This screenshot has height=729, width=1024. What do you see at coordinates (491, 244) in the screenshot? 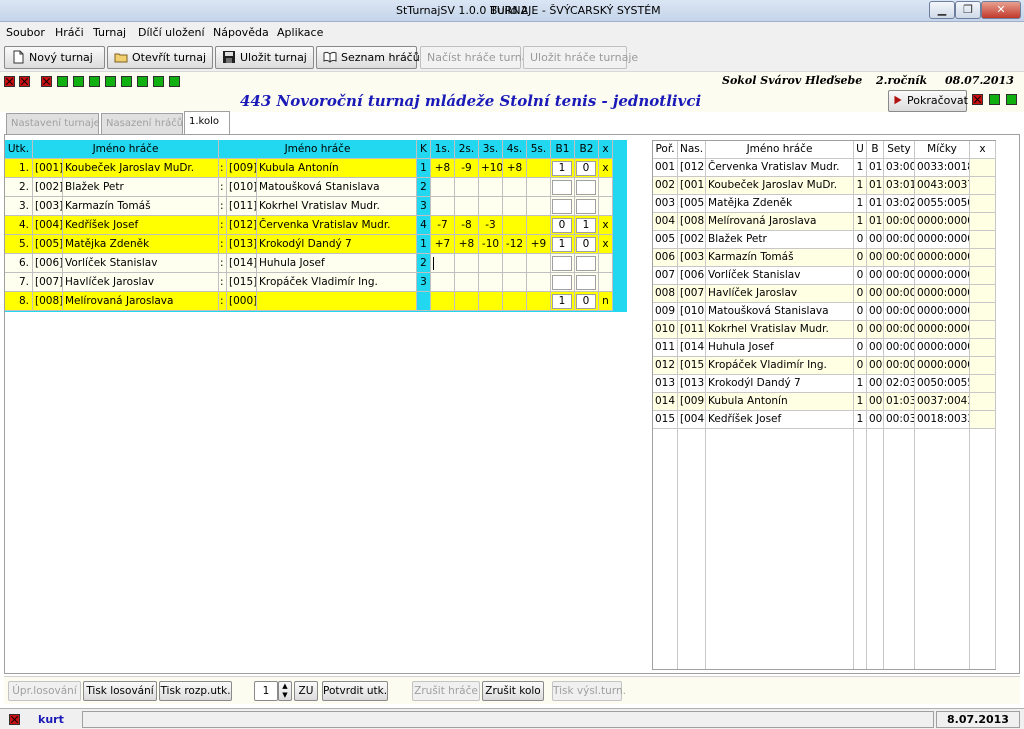
I see `set-score-cell: -10` at bounding box center [491, 244].